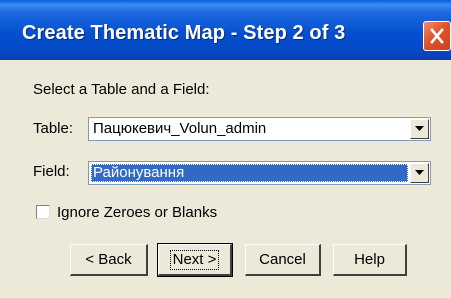 The width and height of the screenshot is (451, 298). Describe the element at coordinates (283, 260) in the screenshot. I see `cancel-button: Cancel` at that location.